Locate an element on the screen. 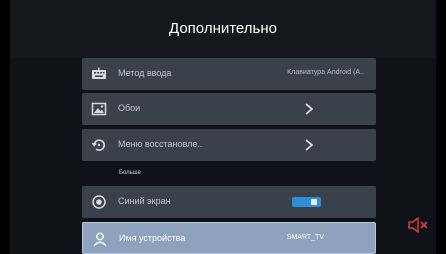  blue-screen-item: Синий экран is located at coordinates (229, 202).